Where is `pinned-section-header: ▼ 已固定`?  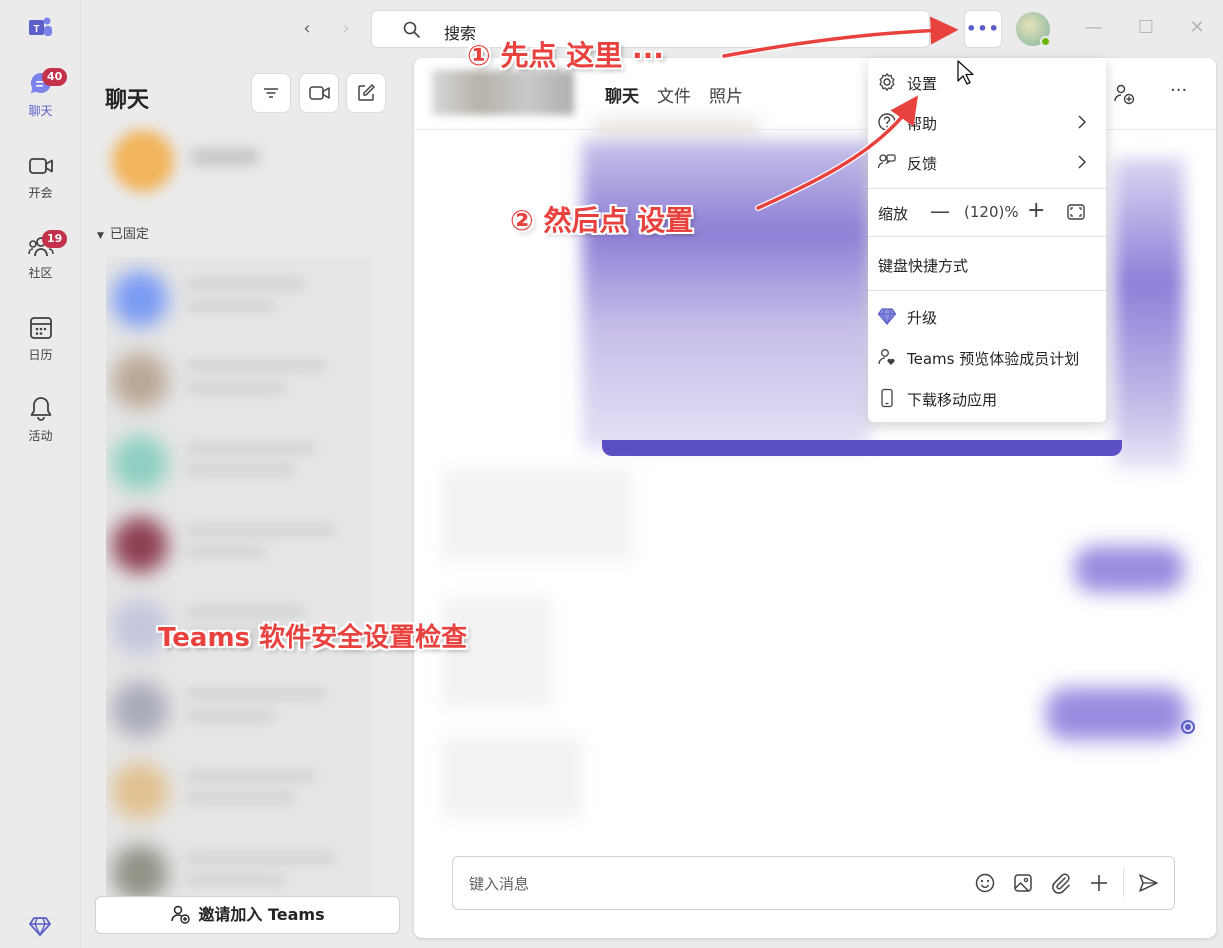 pinned-section-header: ▼ 已固定 is located at coordinates (123, 232).